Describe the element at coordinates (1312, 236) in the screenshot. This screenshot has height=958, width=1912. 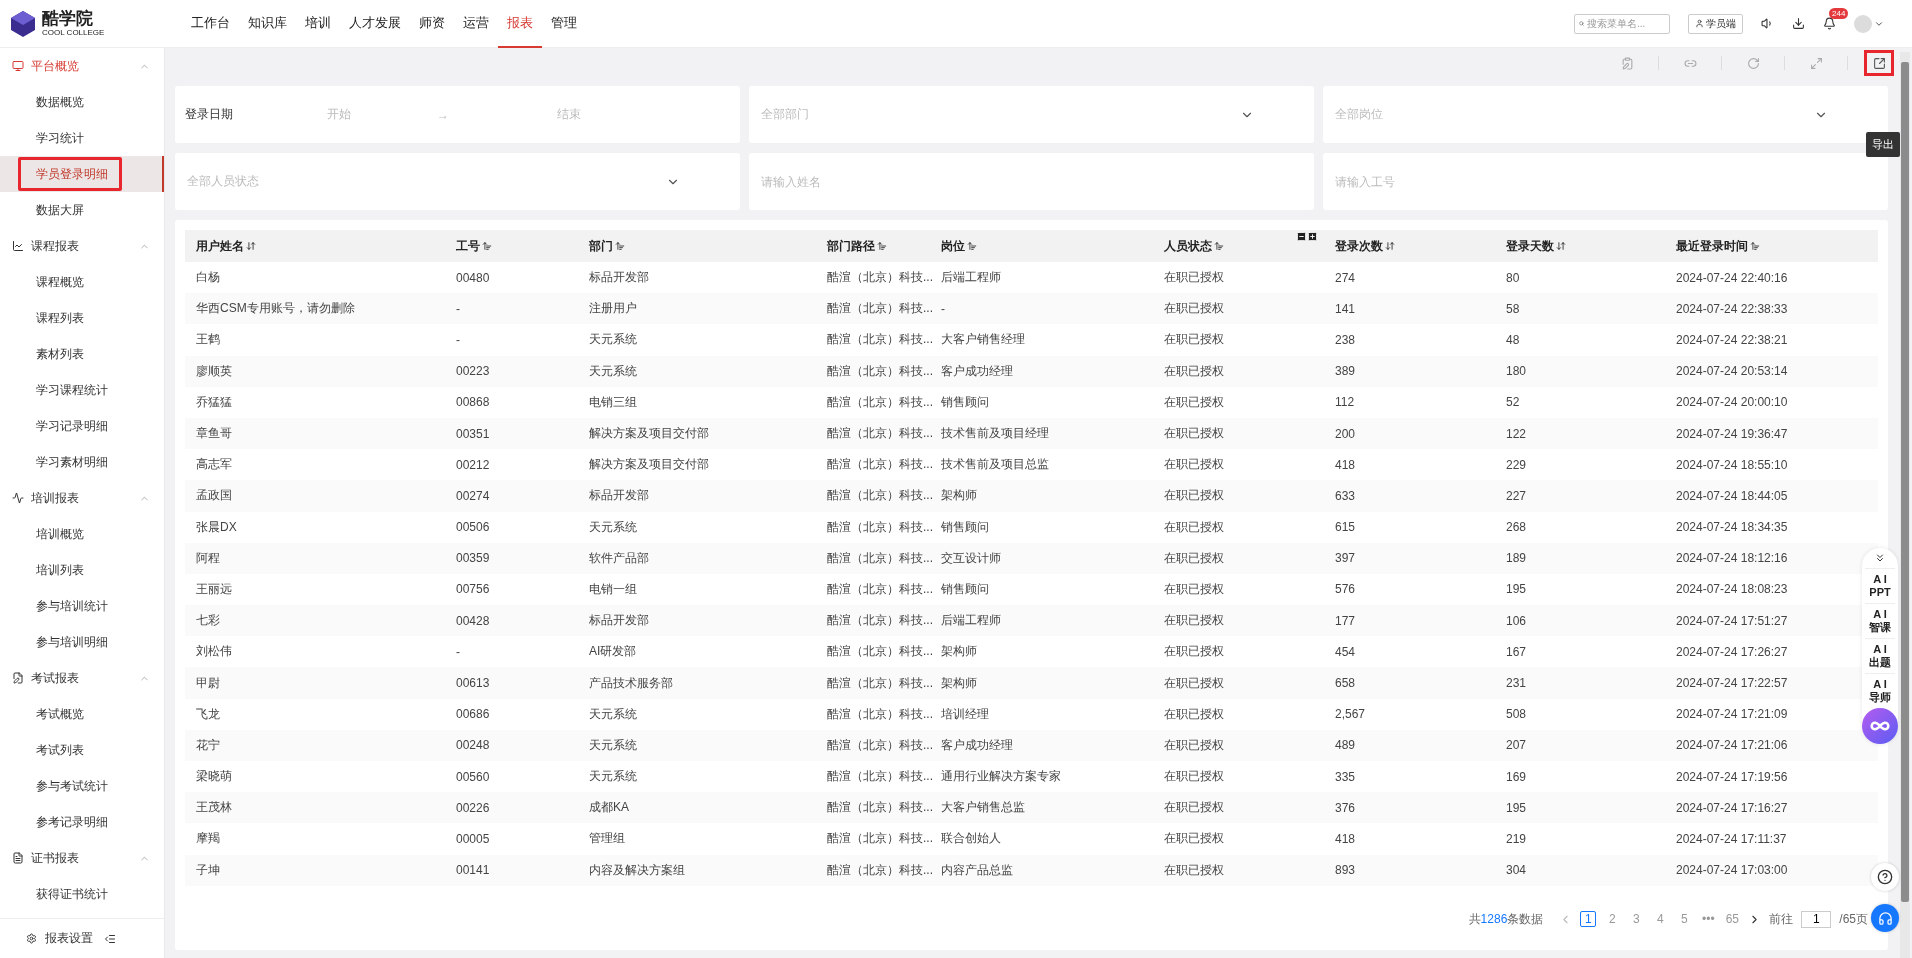
I see `expand-icon` at that location.